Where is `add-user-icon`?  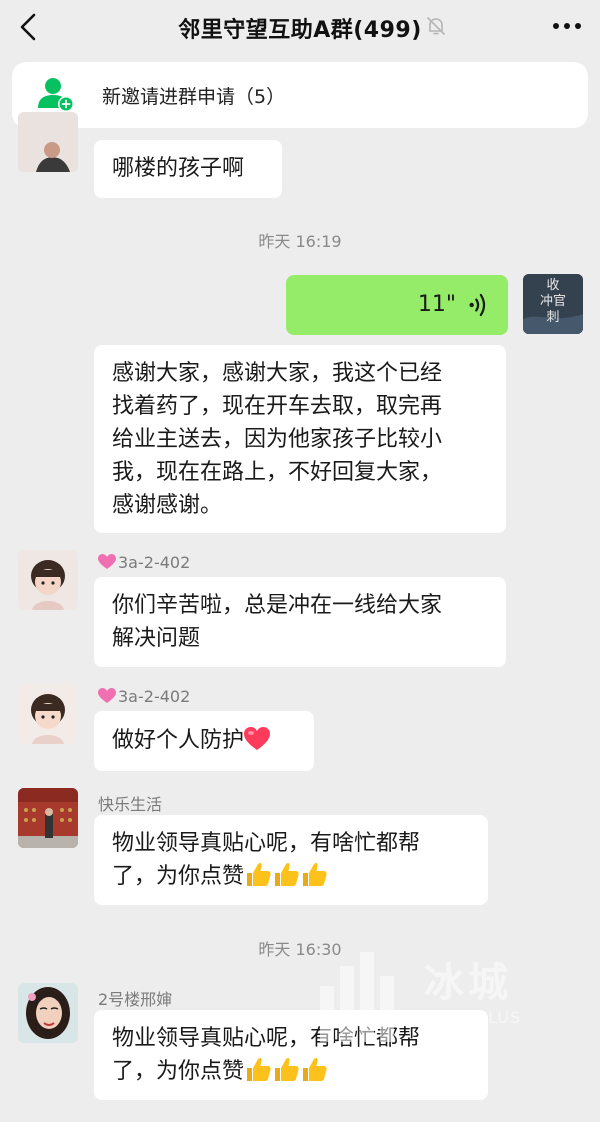
add-user-icon is located at coordinates (56, 95).